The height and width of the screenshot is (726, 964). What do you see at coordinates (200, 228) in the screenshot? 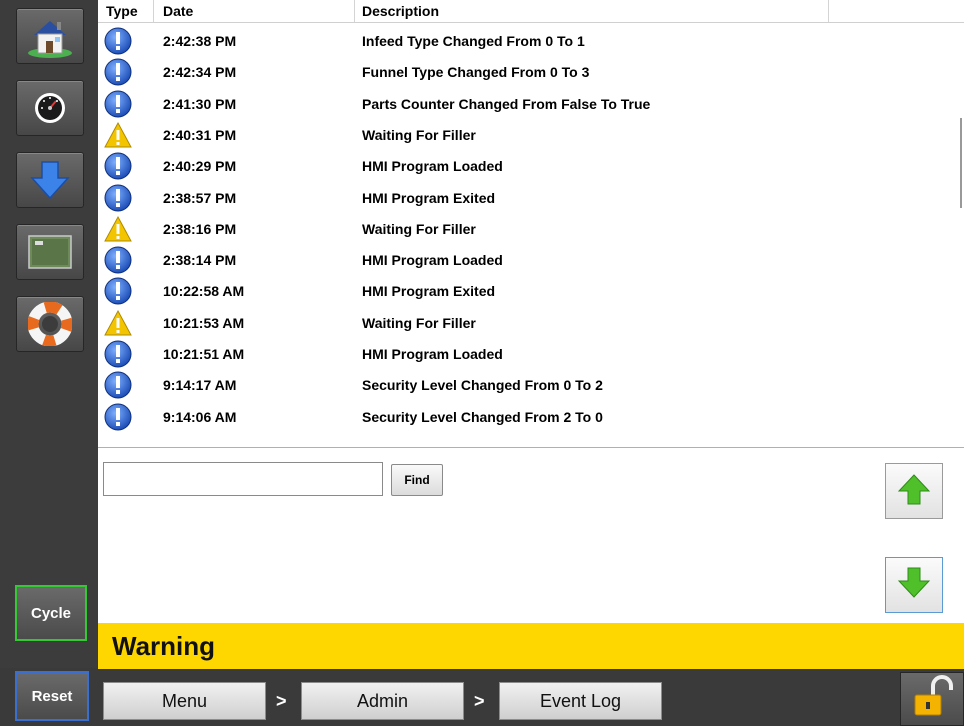
I see `row-date: 2:38:16 PM` at bounding box center [200, 228].